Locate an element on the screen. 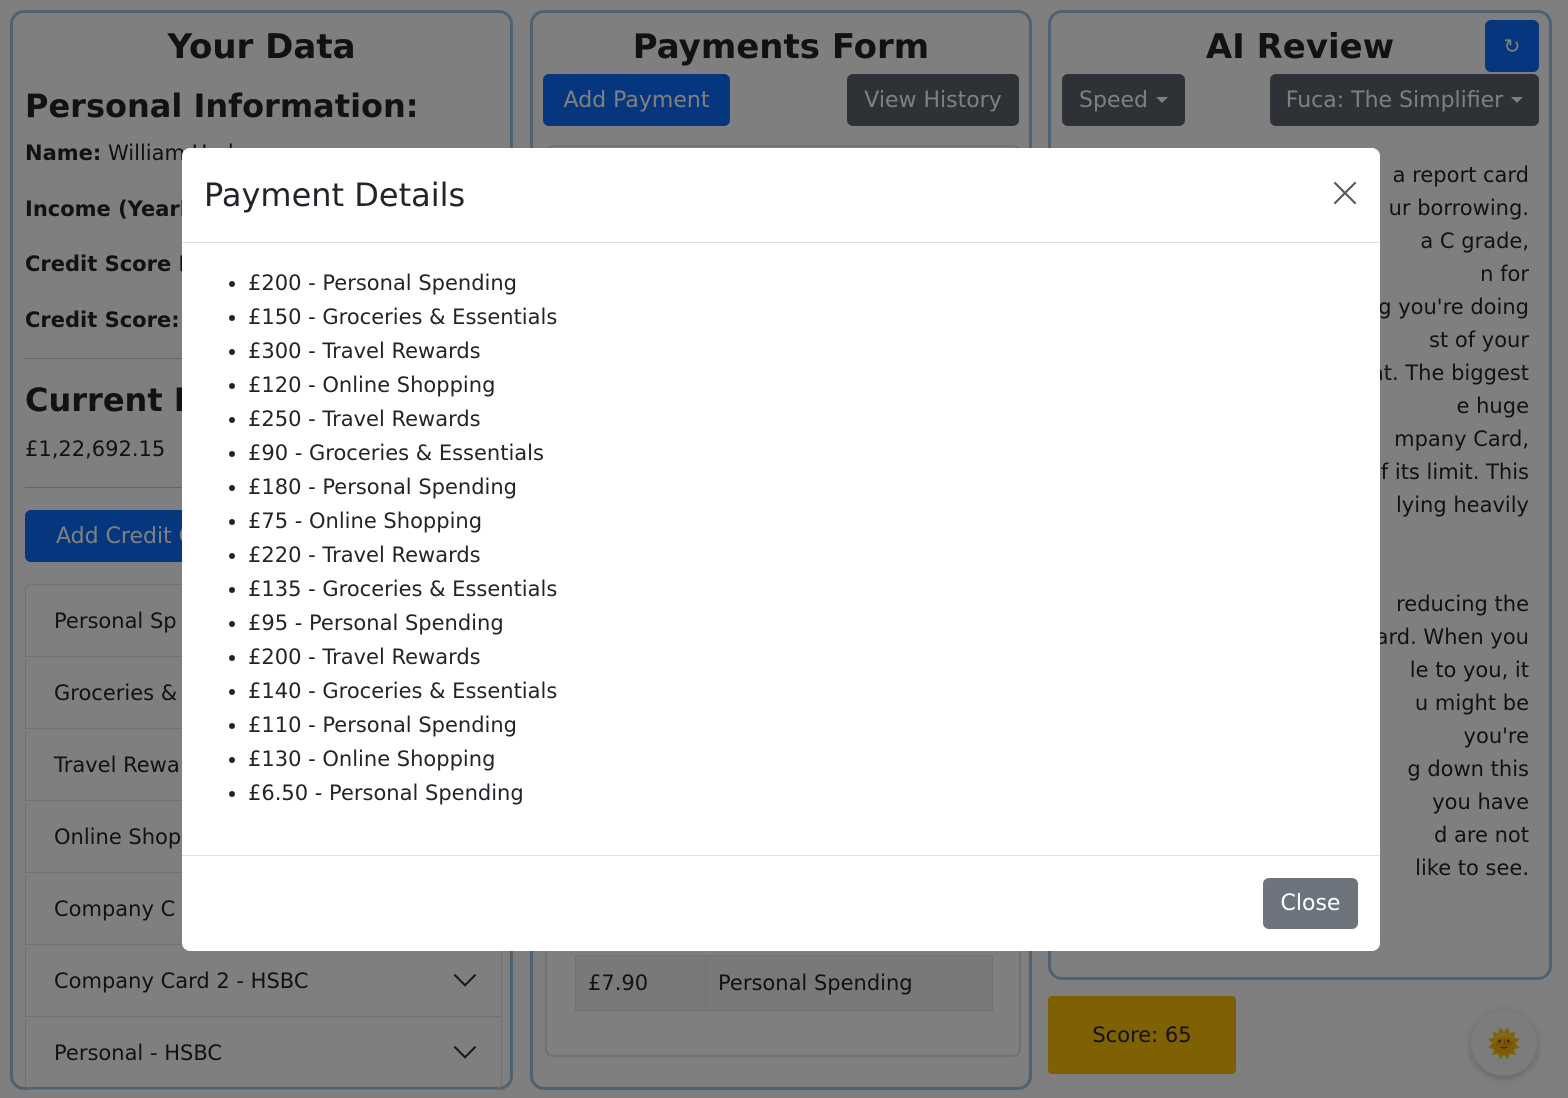 The height and width of the screenshot is (1098, 1568). modal-header: Payment Details is located at coordinates (781, 195).